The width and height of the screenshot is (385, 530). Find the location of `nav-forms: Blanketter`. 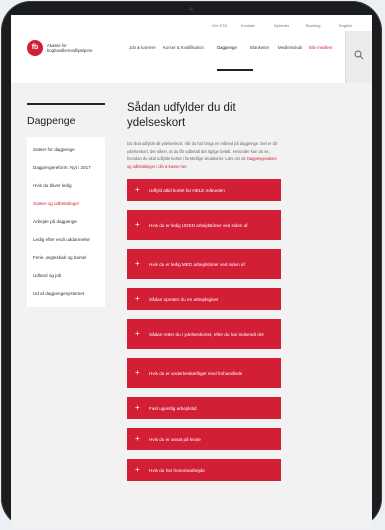

nav-forms: Blanketter is located at coordinates (259, 47).